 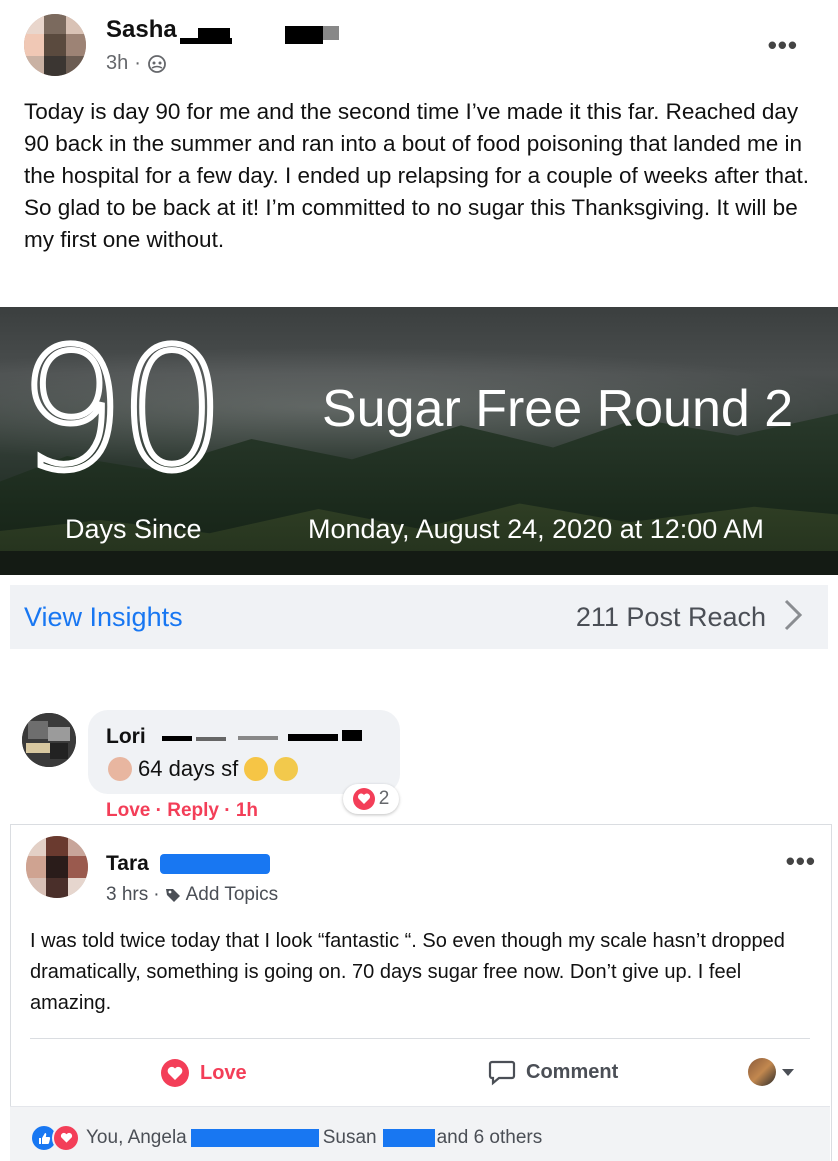 I want to click on reactions-summary: You, Angela Susan and 6 others, so click(x=286, y=1138).